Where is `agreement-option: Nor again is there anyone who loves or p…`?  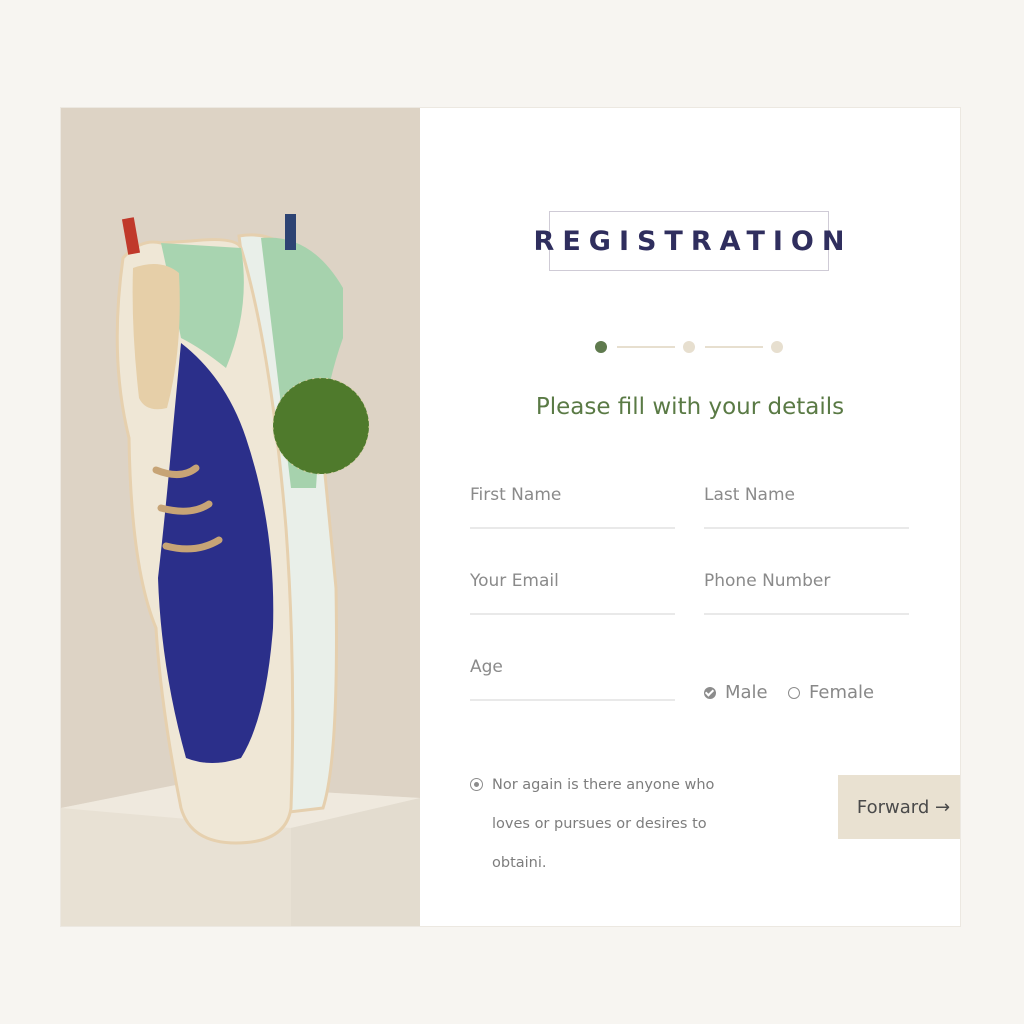
agreement-option: Nor again is there anyone who loves or p… is located at coordinates (600, 829).